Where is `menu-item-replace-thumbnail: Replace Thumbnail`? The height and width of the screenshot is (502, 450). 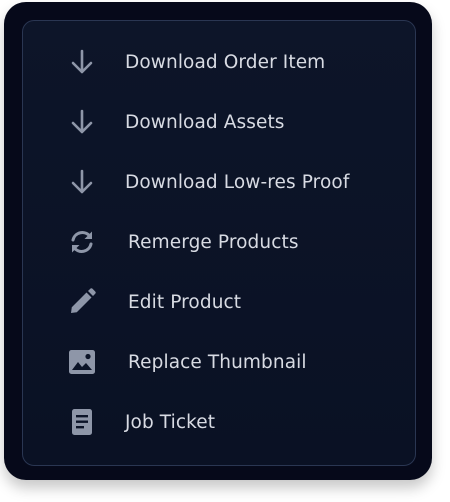
menu-item-replace-thumbnail: Replace Thumbnail is located at coordinates (220, 362).